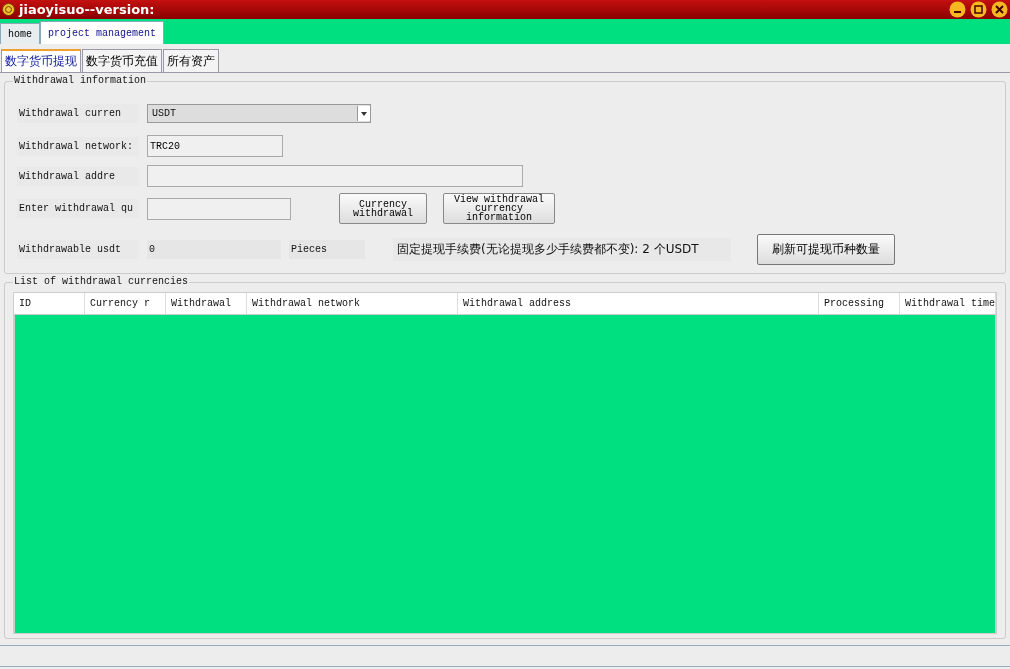 This screenshot has width=1010, height=669. I want to click on withdraw-button: Currency withdrawal, so click(383, 208).